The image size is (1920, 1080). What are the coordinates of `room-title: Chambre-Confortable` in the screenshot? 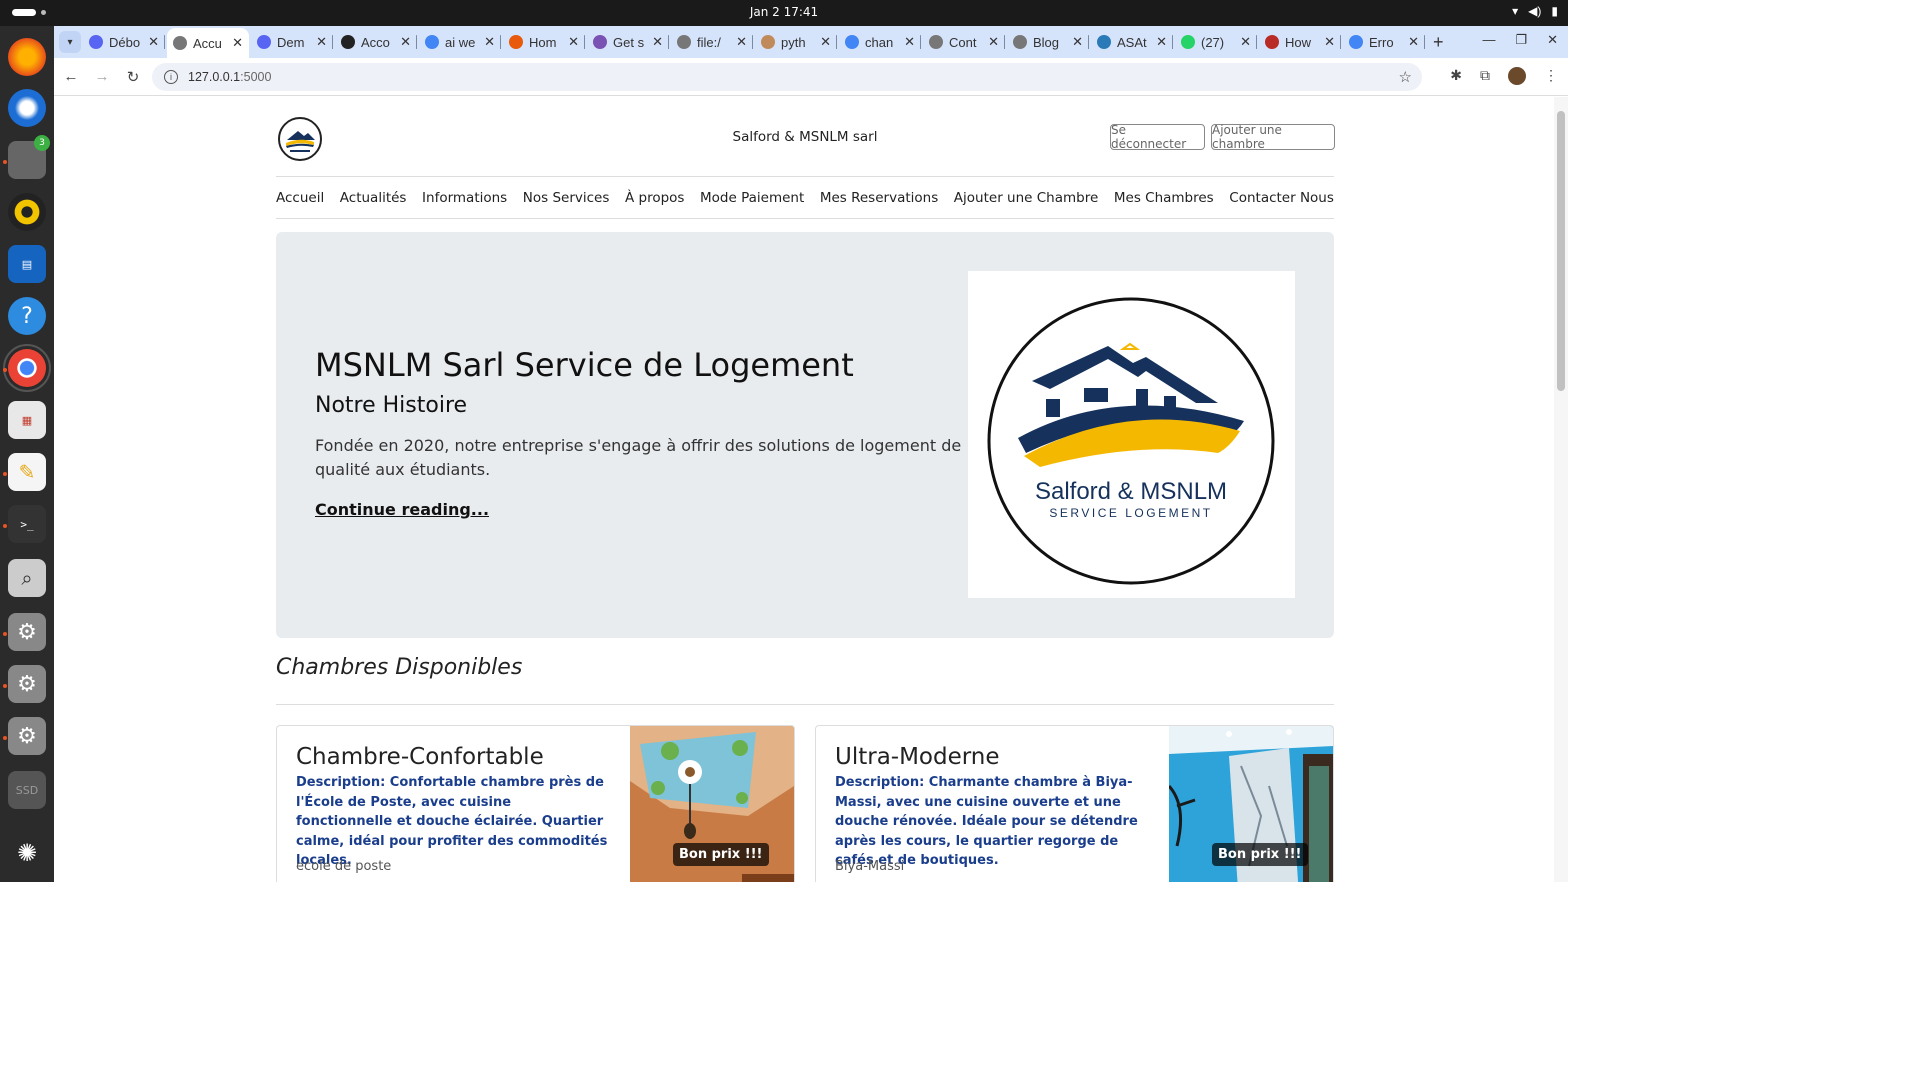 It's located at (420, 757).